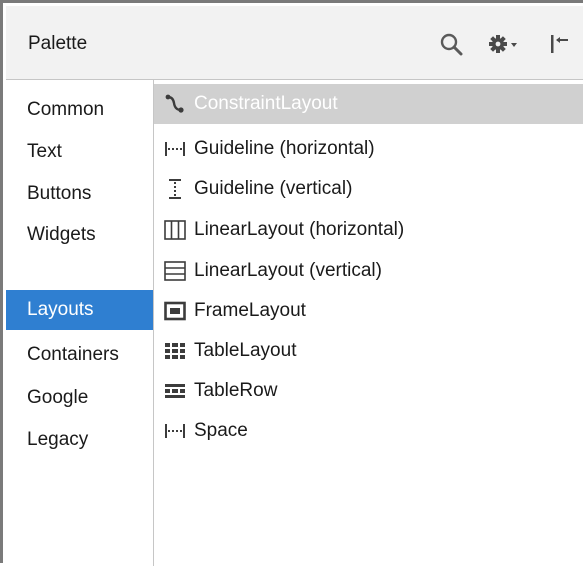  I want to click on item-linear-layout-vertical: LinearLayout (vertical), so click(368, 271).